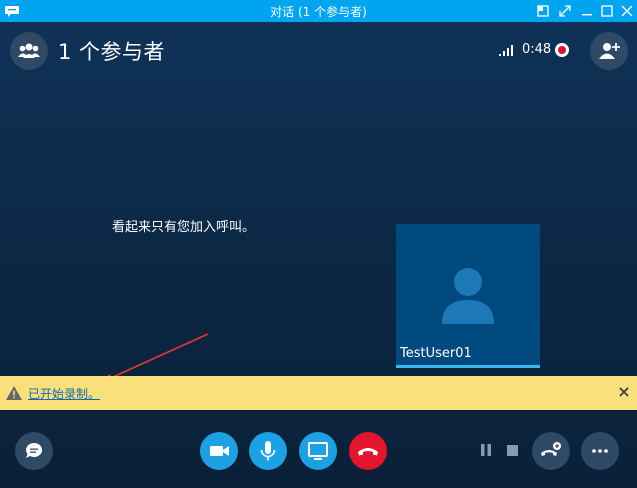  What do you see at coordinates (112, 52) in the screenshot?
I see `participants-count-title: 1 个参与者` at bounding box center [112, 52].